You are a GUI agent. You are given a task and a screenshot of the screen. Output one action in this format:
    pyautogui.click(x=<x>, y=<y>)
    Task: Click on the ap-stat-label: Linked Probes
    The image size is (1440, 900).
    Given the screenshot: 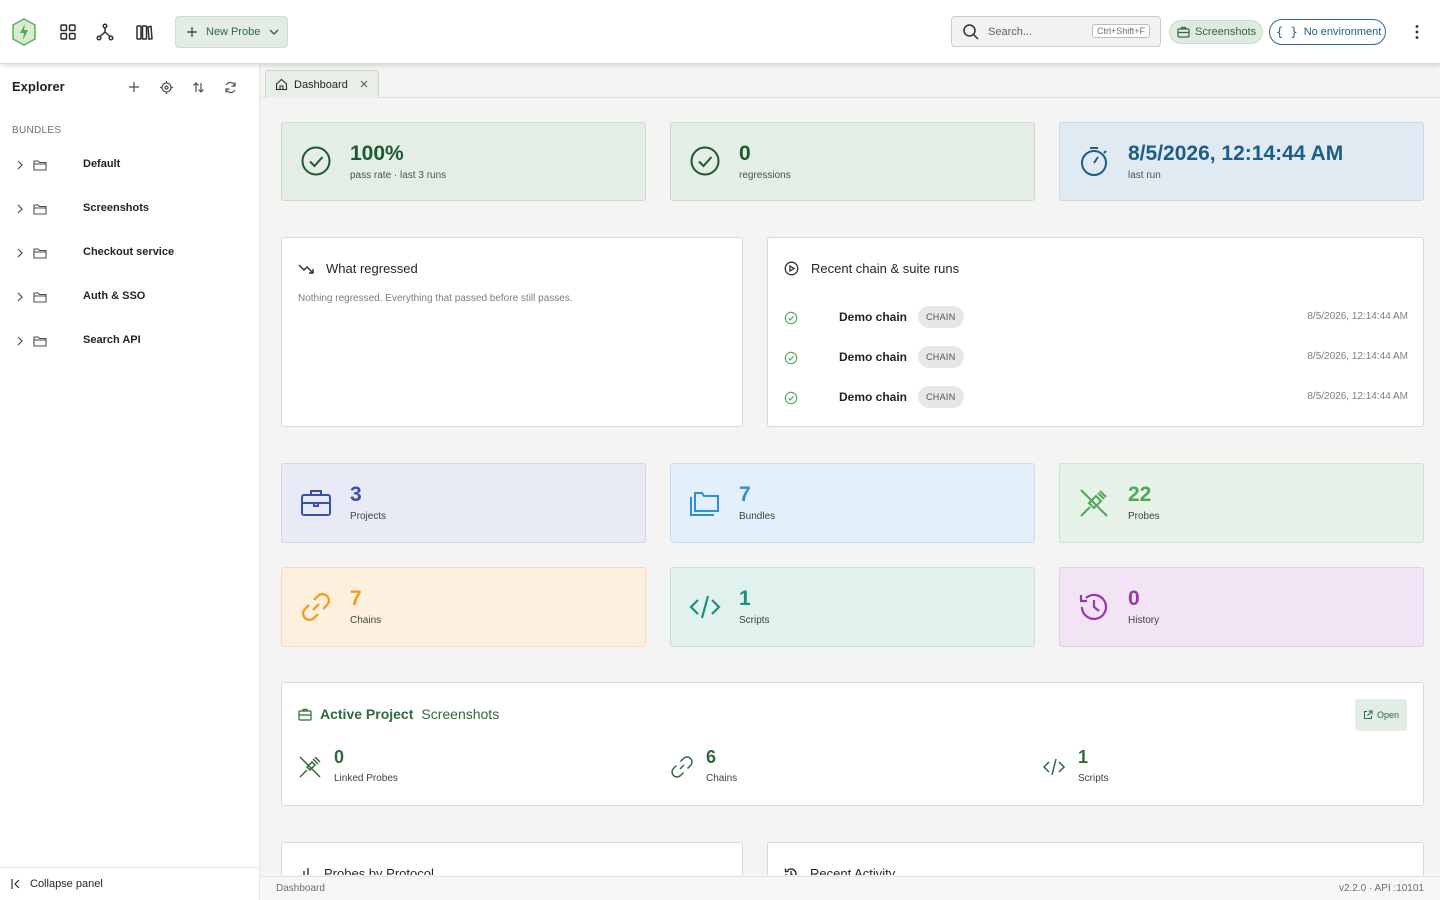 What is the action you would take?
    pyautogui.click(x=366, y=778)
    